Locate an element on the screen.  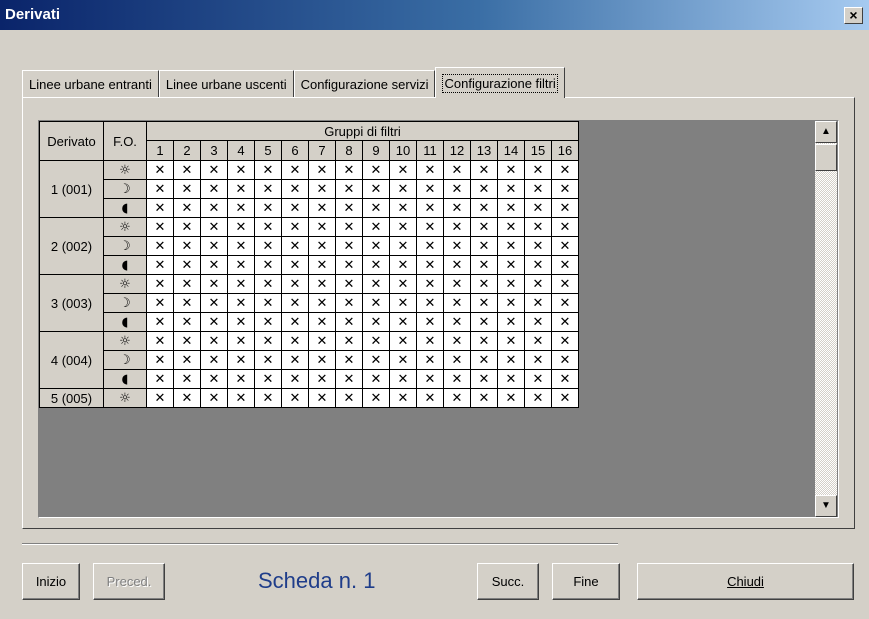
tab-linee-urbane-entranti: Linee urbane entranti is located at coordinates (90, 84).